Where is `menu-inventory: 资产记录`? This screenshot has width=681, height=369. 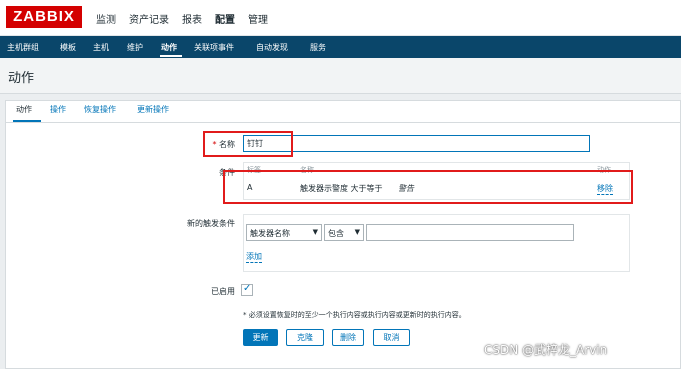 menu-inventory: 资产记录 is located at coordinates (149, 18).